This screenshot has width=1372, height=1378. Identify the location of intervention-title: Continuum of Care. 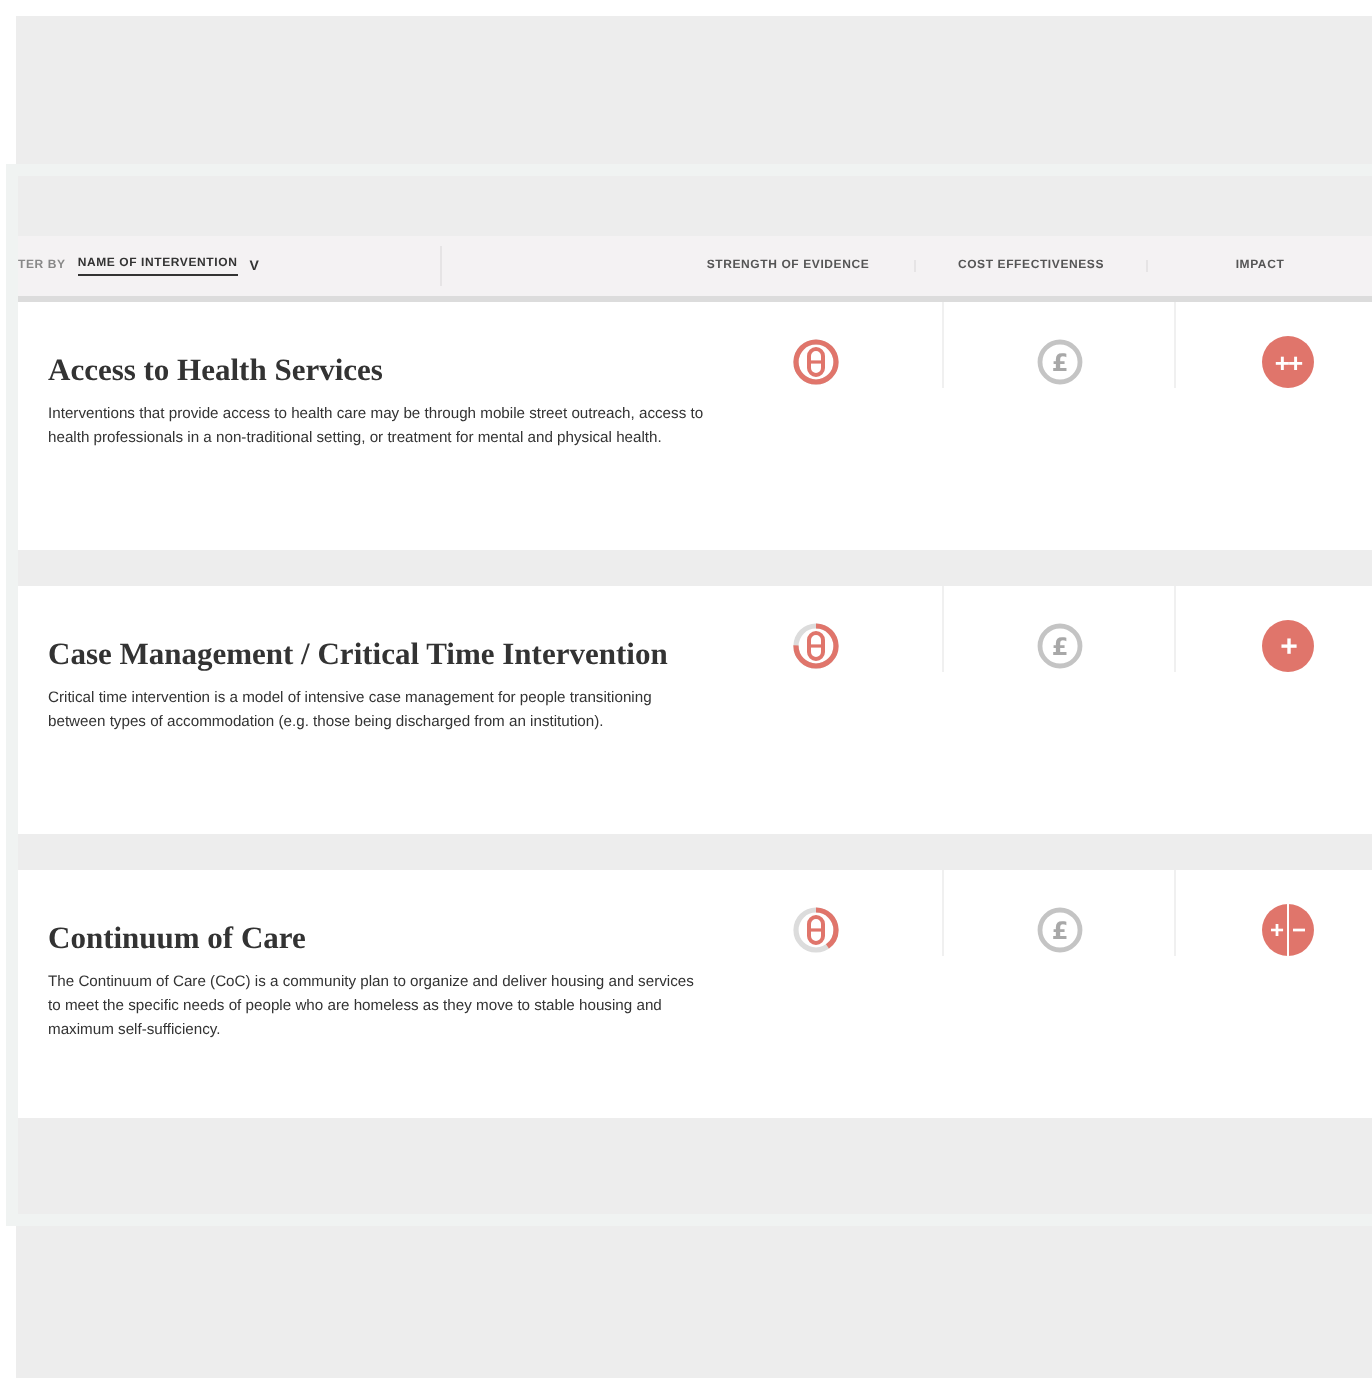
(378, 940).